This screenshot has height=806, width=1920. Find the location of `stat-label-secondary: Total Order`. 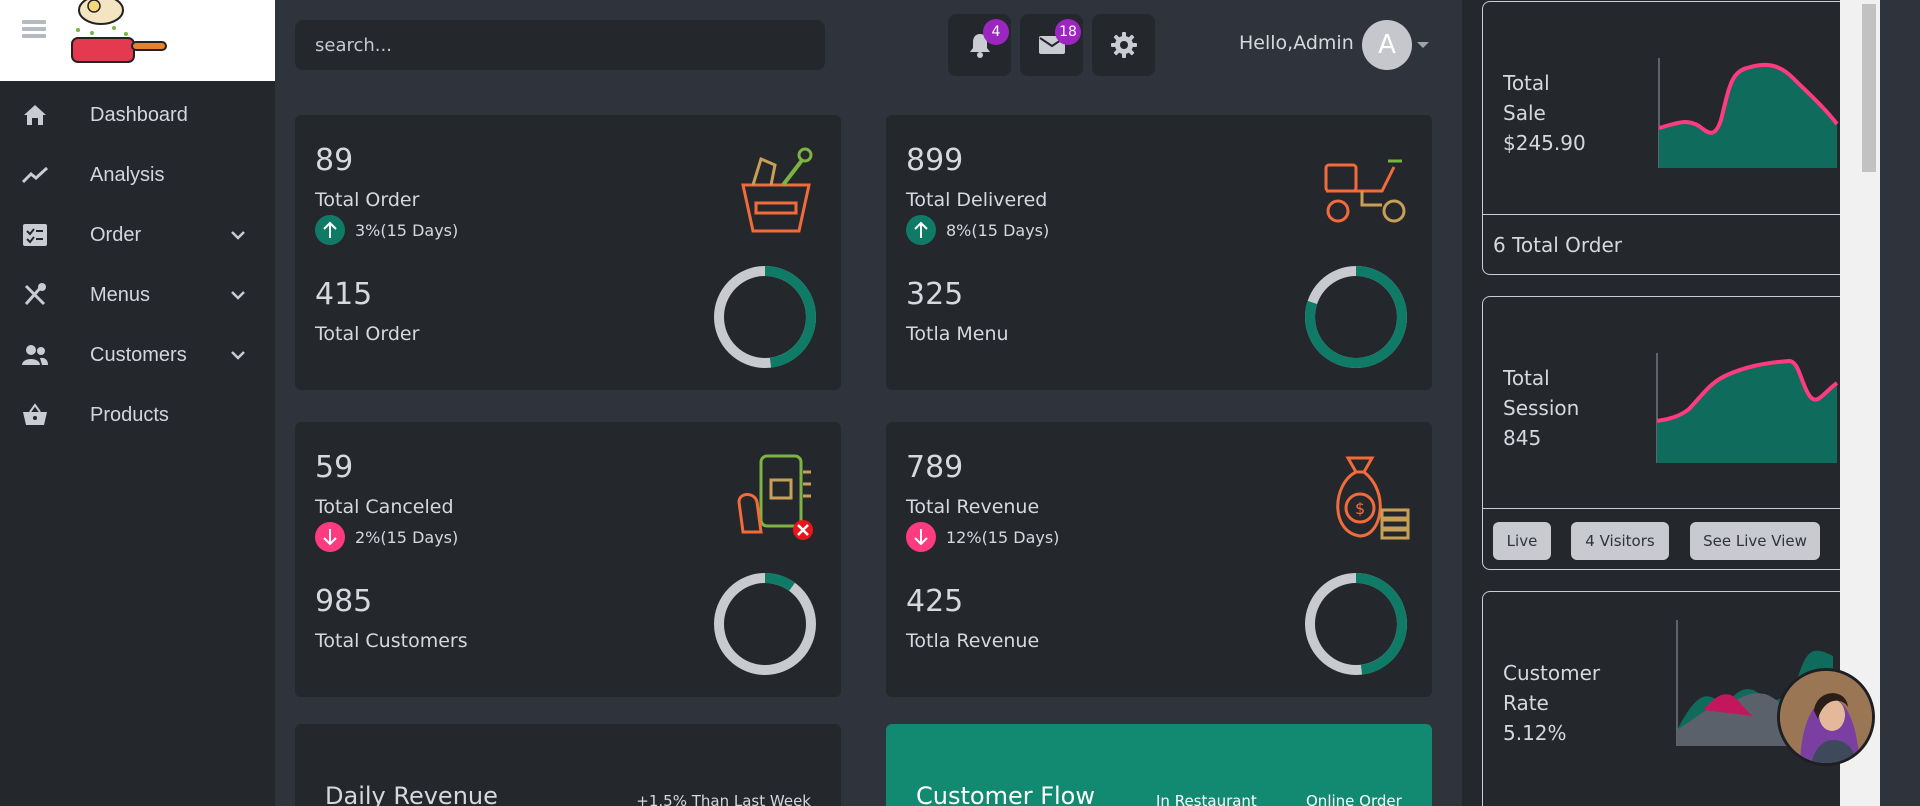

stat-label-secondary: Total Order is located at coordinates (367, 334).